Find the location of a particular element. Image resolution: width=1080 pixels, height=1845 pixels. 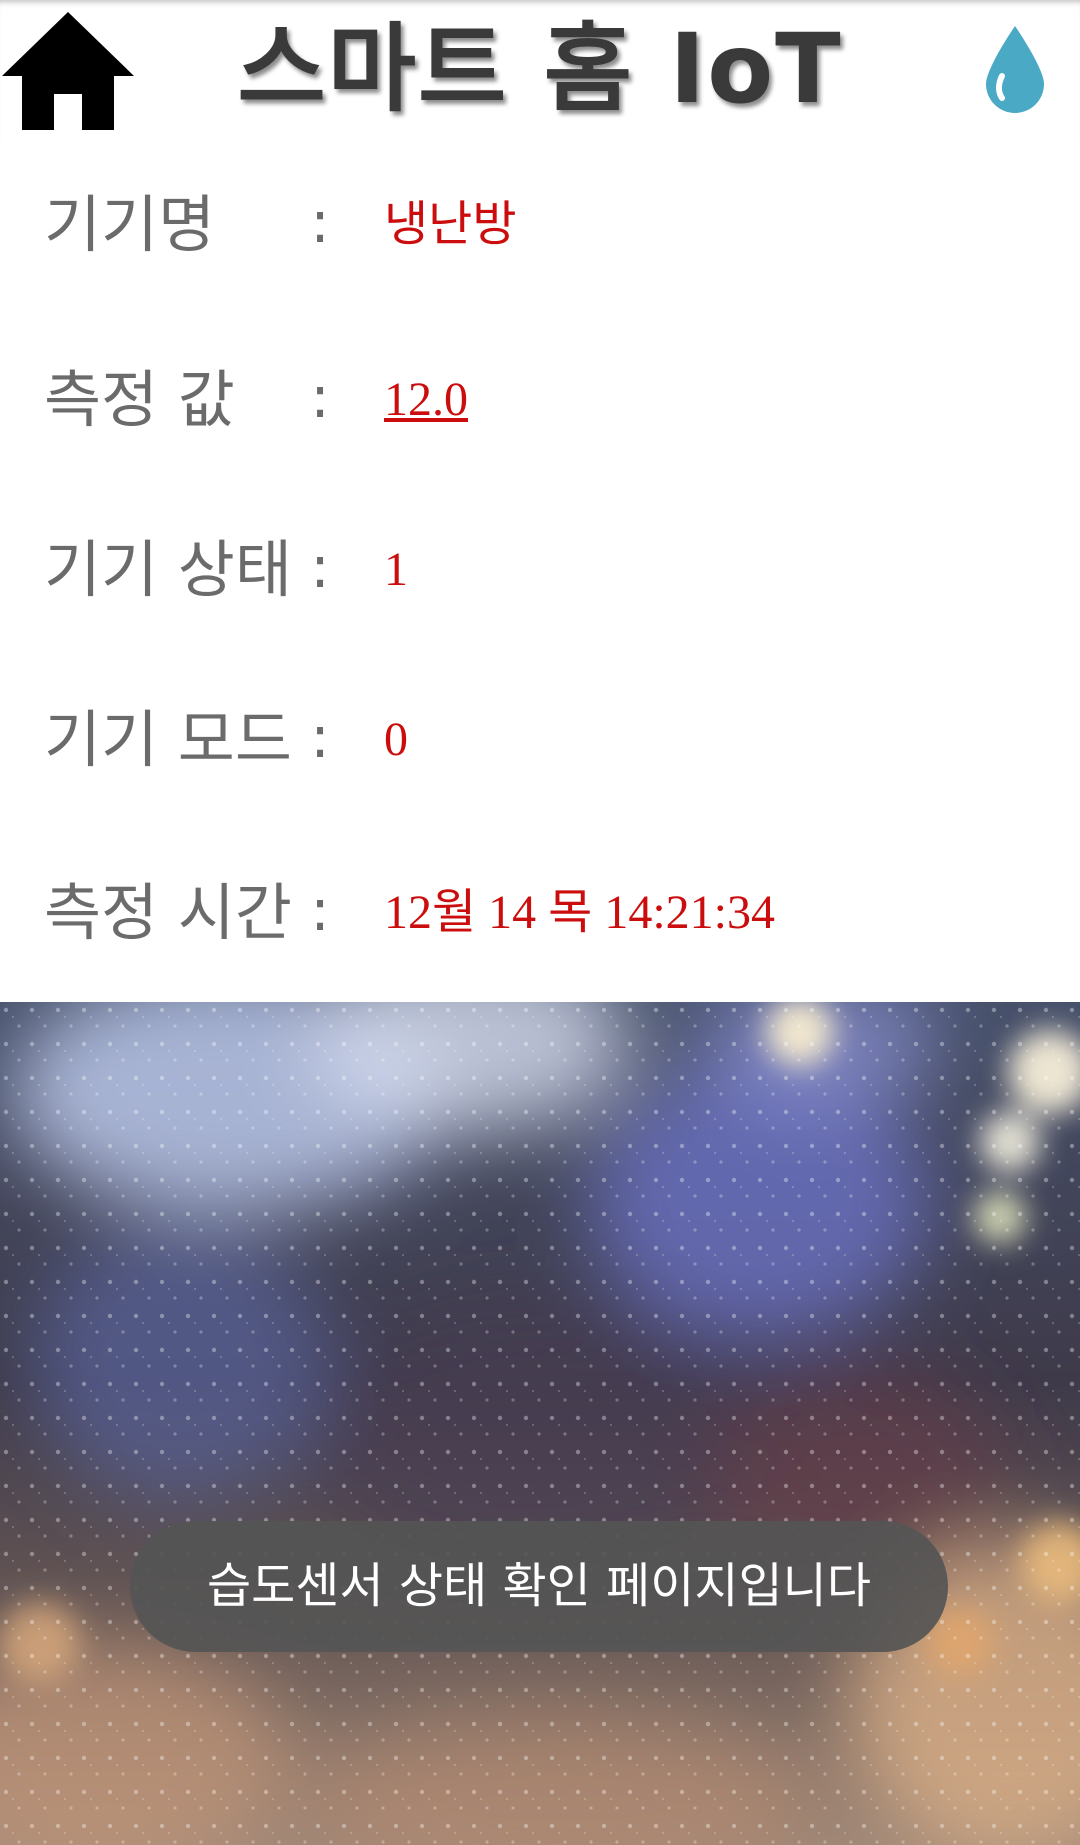

measured-value-colon: : is located at coordinates (320, 397).